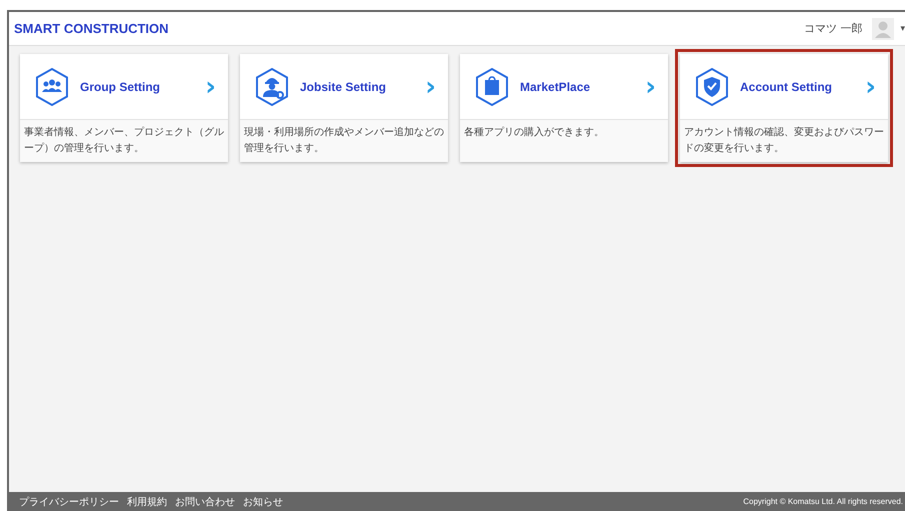  I want to click on setting-card: Jobsite Setting › 現場・利用場所の作成やメンバー追加などの管理を行います。, so click(344, 108).